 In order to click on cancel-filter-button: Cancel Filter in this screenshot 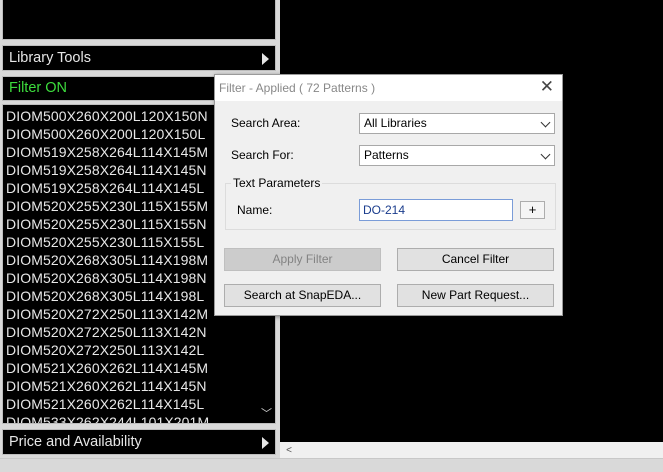, I will do `click(475, 259)`.